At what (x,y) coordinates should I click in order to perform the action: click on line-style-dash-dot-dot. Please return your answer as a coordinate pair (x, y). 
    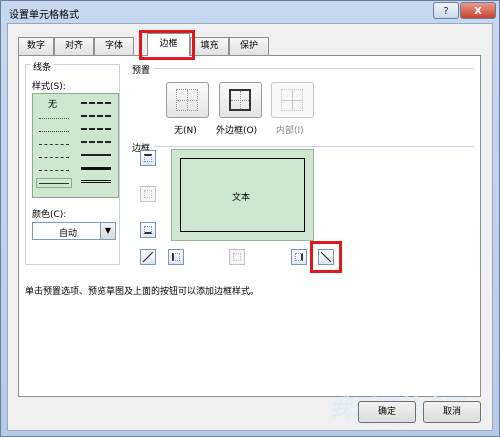
    Looking at the image, I should click on (54, 144).